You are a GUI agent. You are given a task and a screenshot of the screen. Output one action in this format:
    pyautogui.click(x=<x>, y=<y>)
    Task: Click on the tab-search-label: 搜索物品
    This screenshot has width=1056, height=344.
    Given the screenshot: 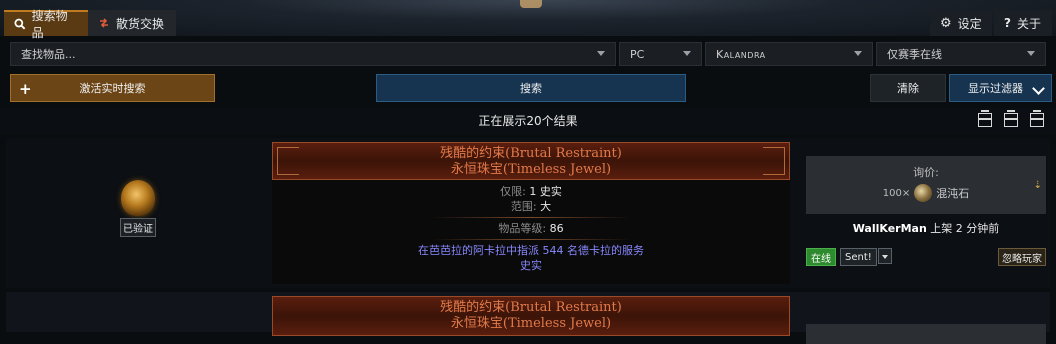 What is the action you would take?
    pyautogui.click(x=49, y=24)
    